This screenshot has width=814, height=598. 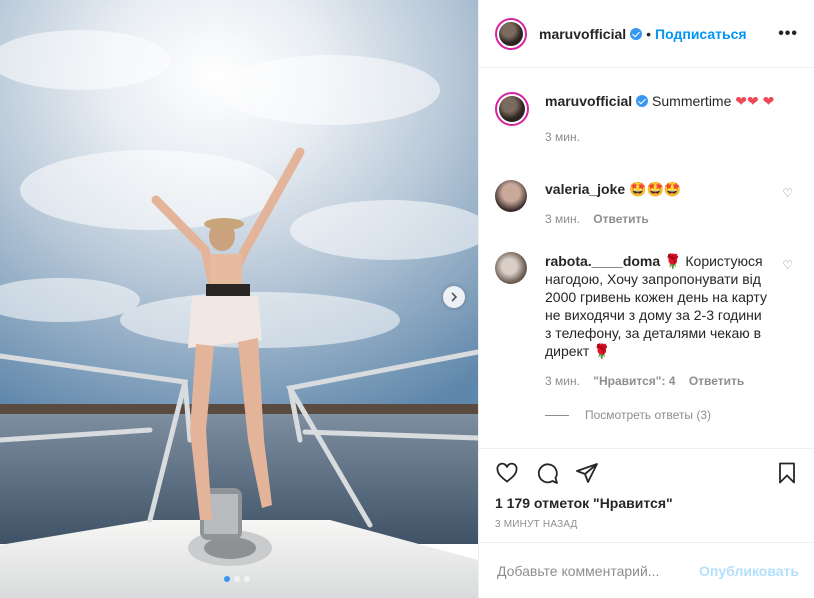 I want to click on publish-button: Опубликовать, so click(x=749, y=571).